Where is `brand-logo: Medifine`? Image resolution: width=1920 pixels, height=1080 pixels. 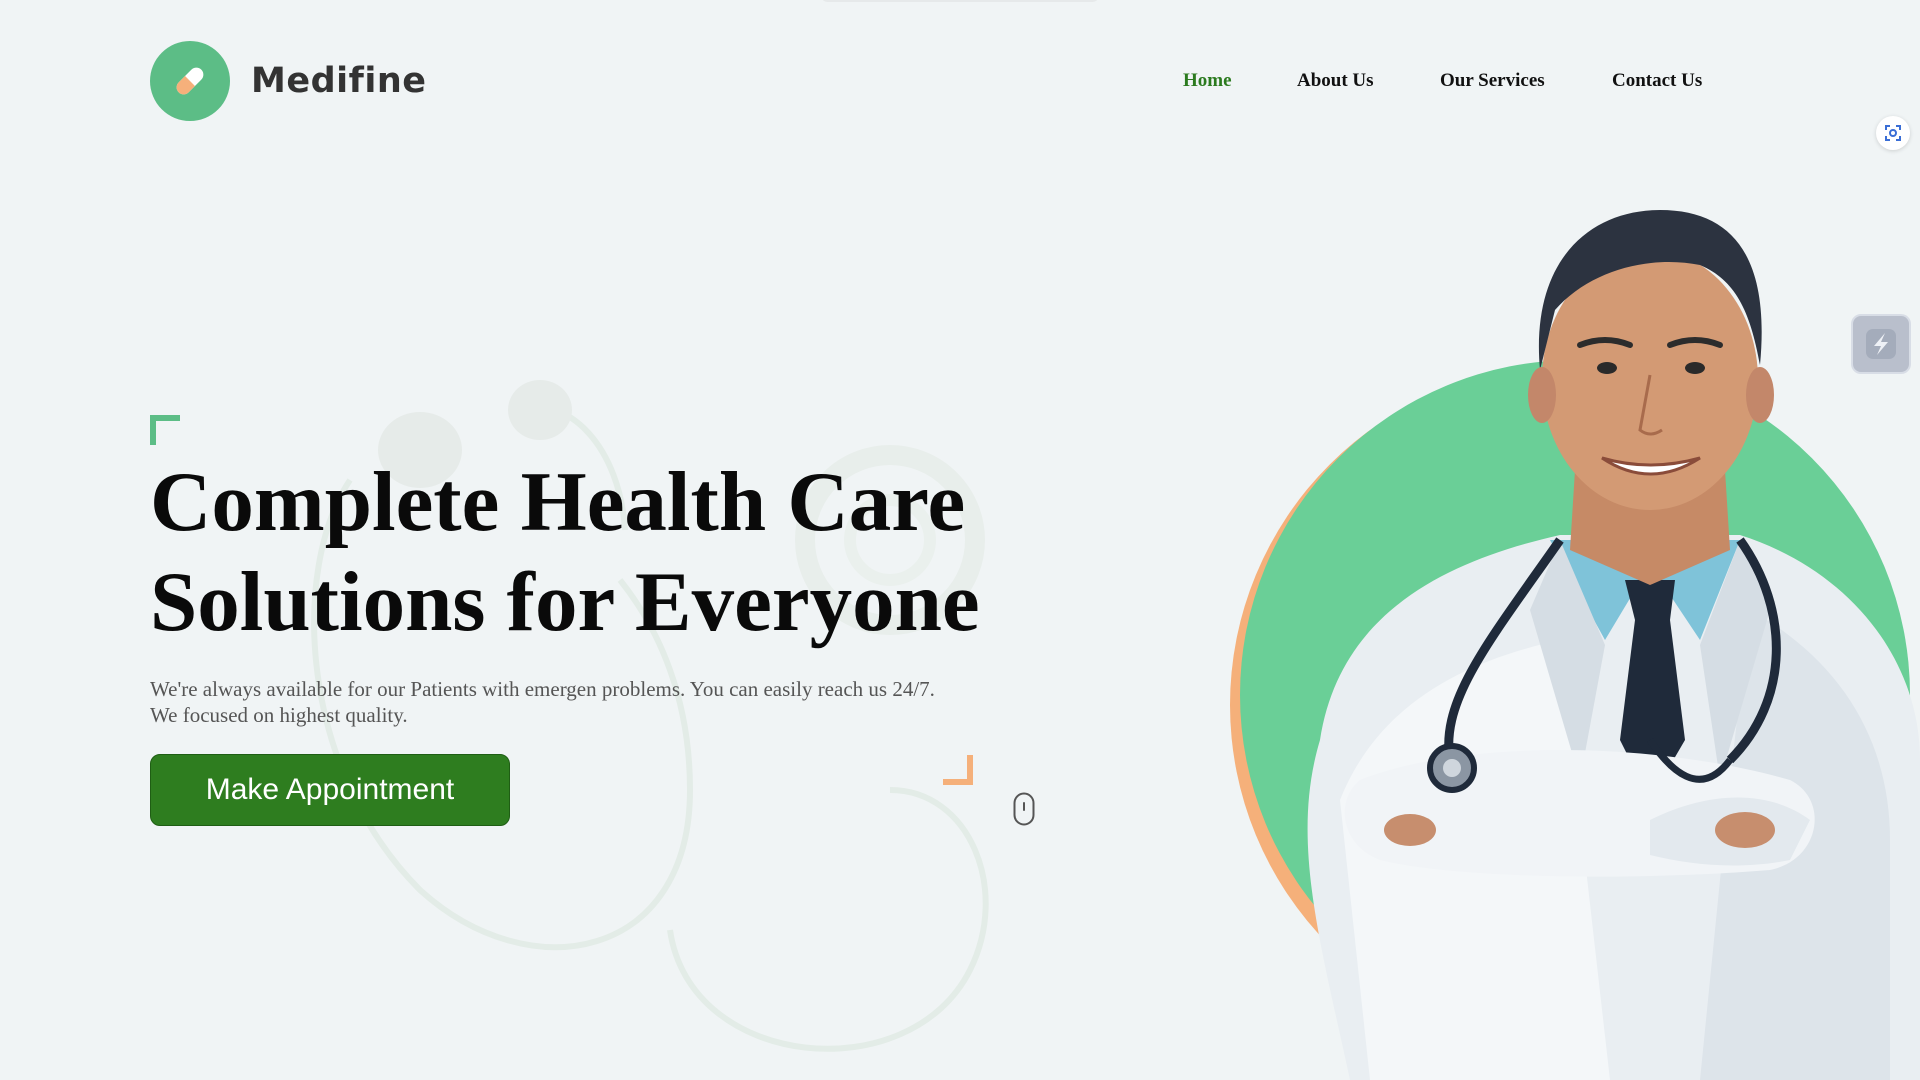 brand-logo: Medifine is located at coordinates (288, 81).